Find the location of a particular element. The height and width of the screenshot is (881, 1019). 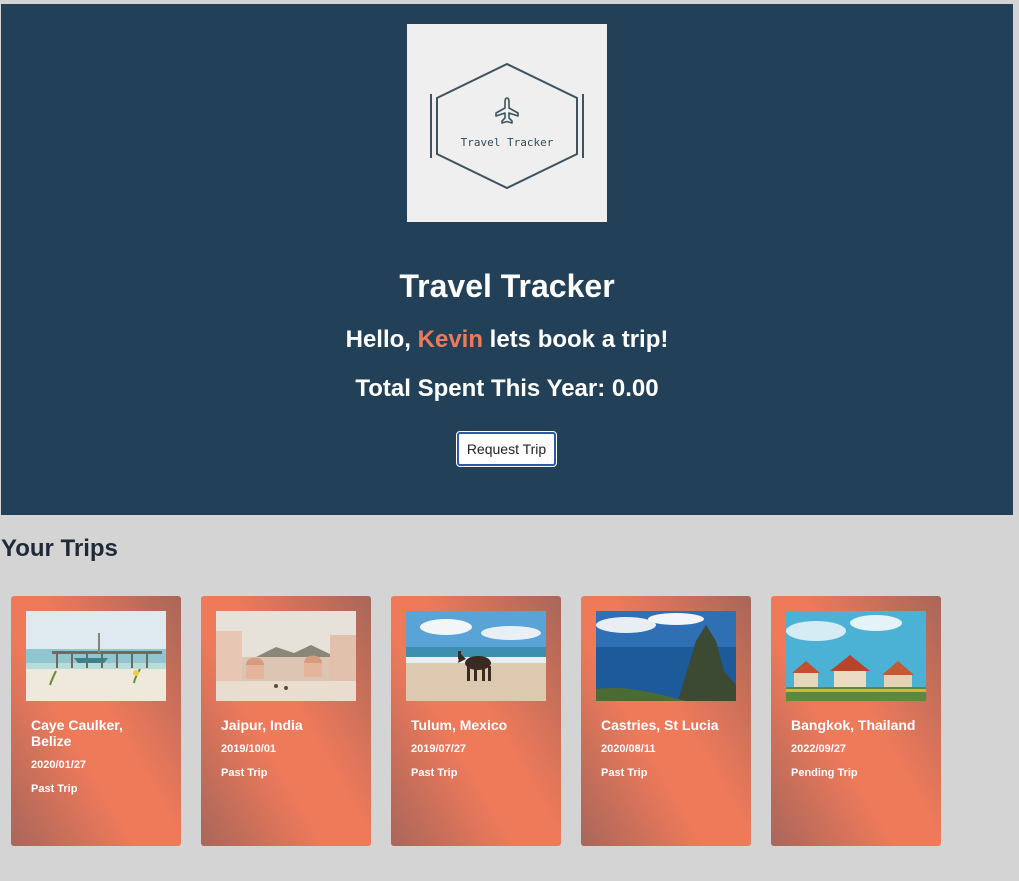

page-title: Travel Tracker is located at coordinates (507, 286).